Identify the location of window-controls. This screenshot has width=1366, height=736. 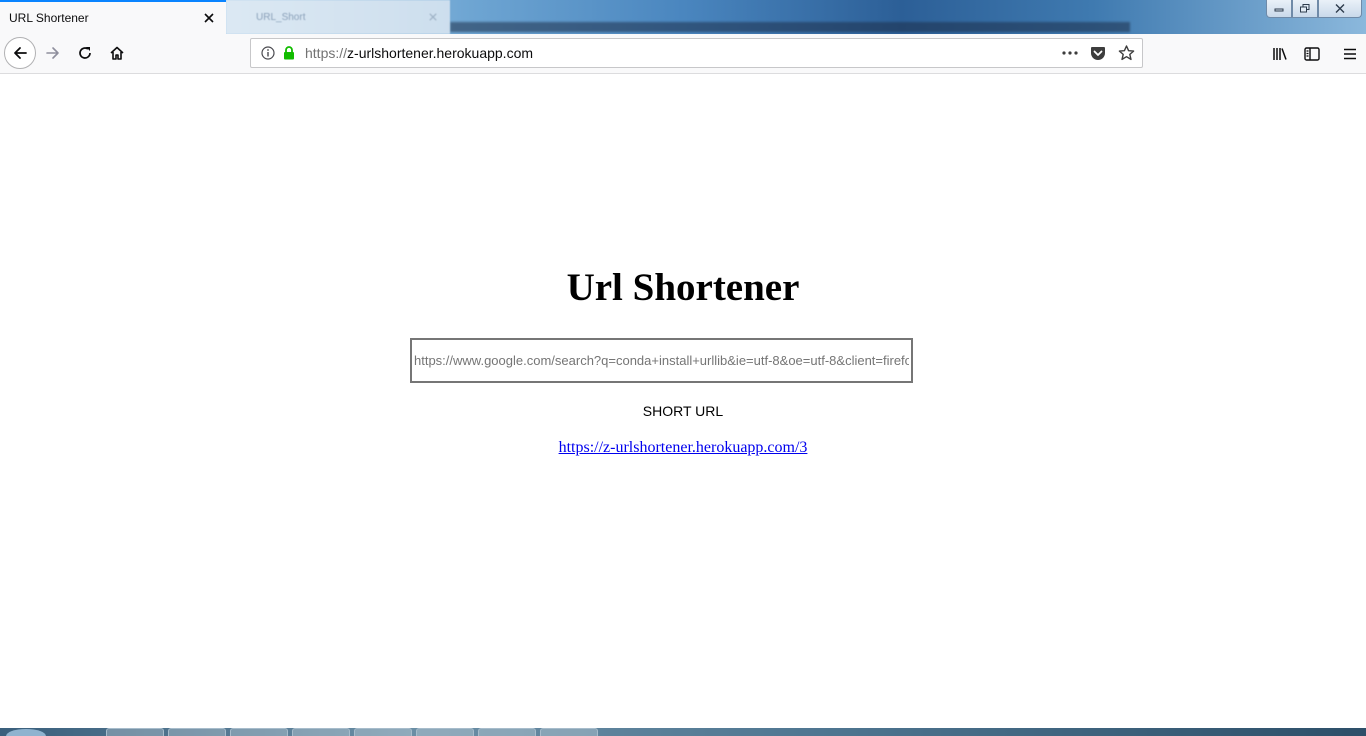
(1314, 9).